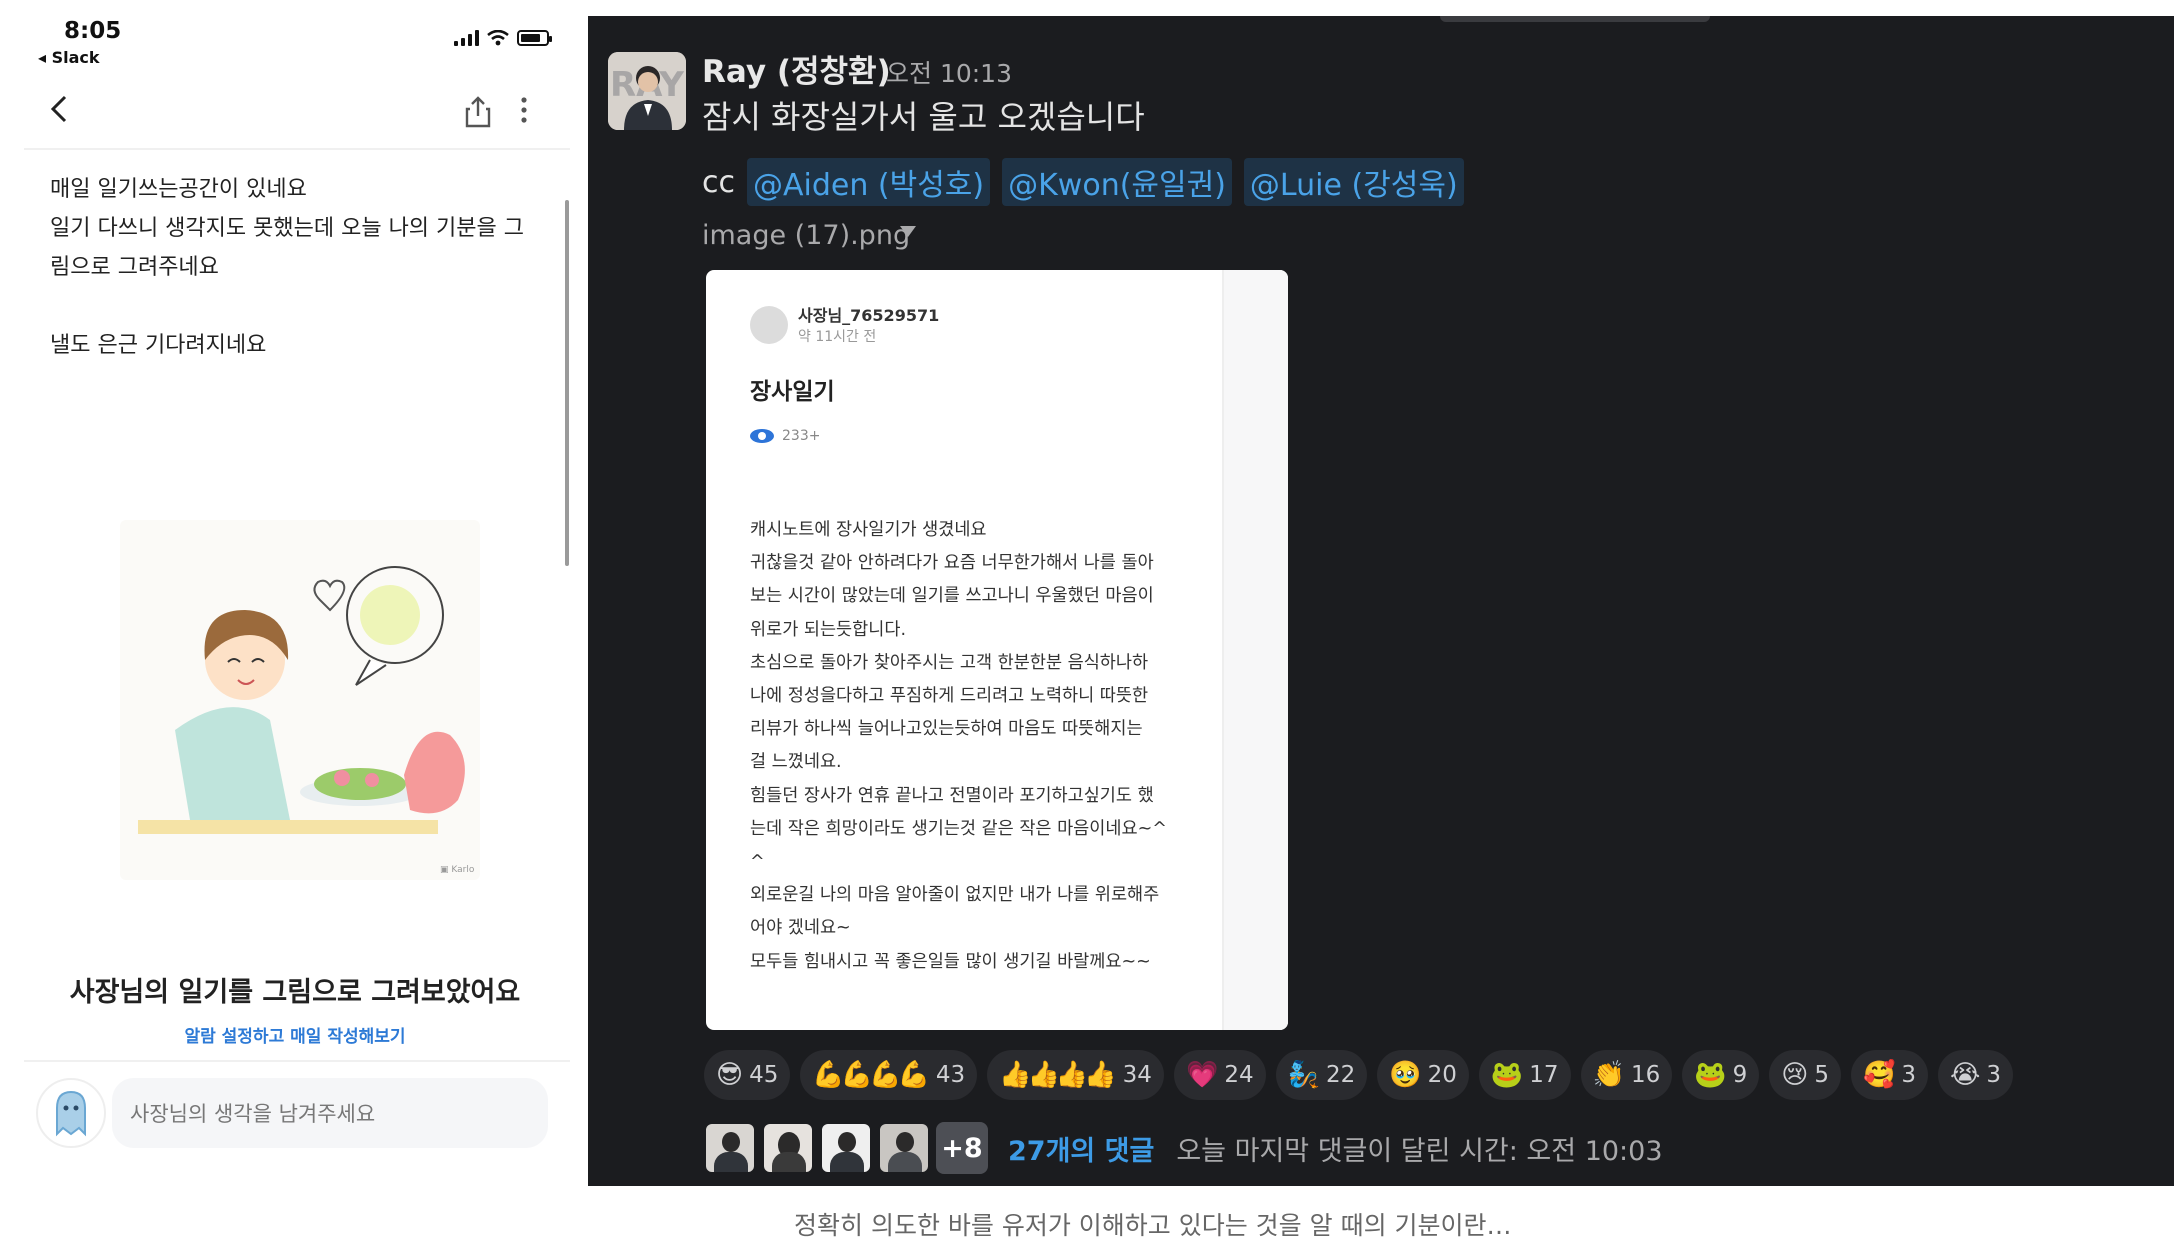 The width and height of the screenshot is (2174, 1248). What do you see at coordinates (747, 1075) in the screenshot?
I see `reaction-sunglasses: 😎 45` at bounding box center [747, 1075].